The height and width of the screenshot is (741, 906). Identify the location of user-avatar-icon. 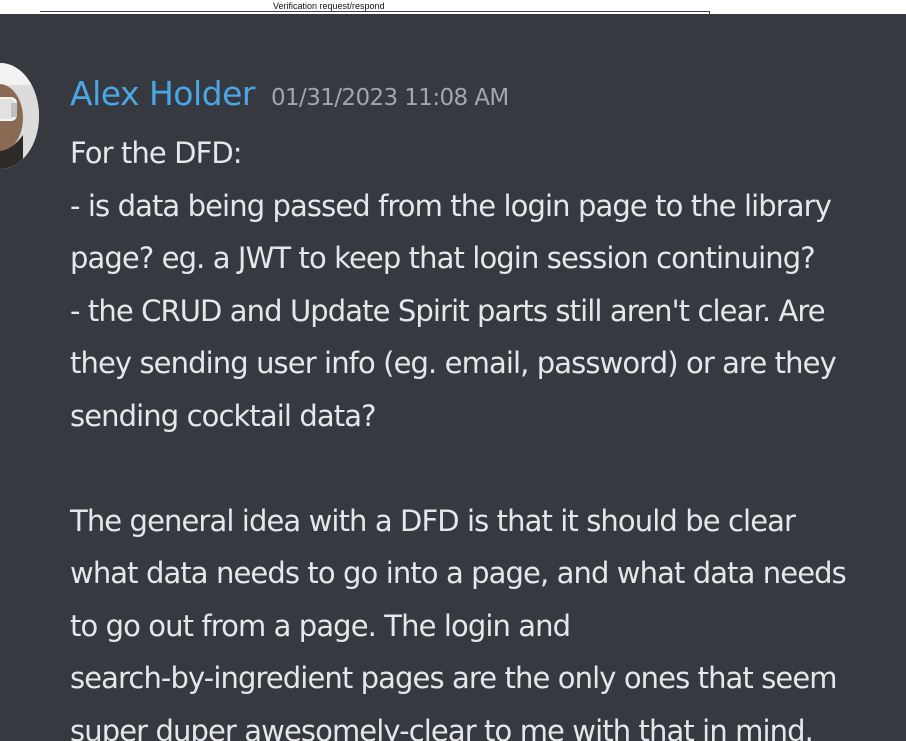
(19, 116).